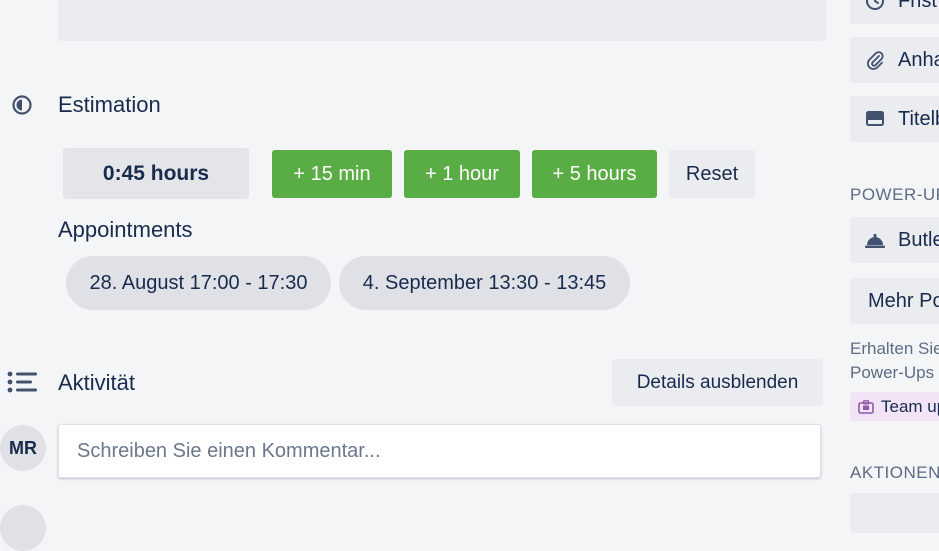 The width and height of the screenshot is (939, 551). Describe the element at coordinates (875, 240) in the screenshot. I see `butler-bell-icon` at that location.